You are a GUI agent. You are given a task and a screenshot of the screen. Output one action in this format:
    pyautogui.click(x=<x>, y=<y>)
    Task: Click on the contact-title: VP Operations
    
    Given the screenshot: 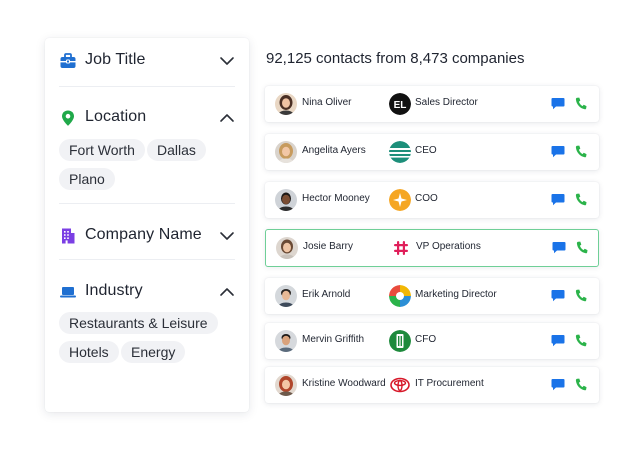 What is the action you would take?
    pyautogui.click(x=448, y=246)
    